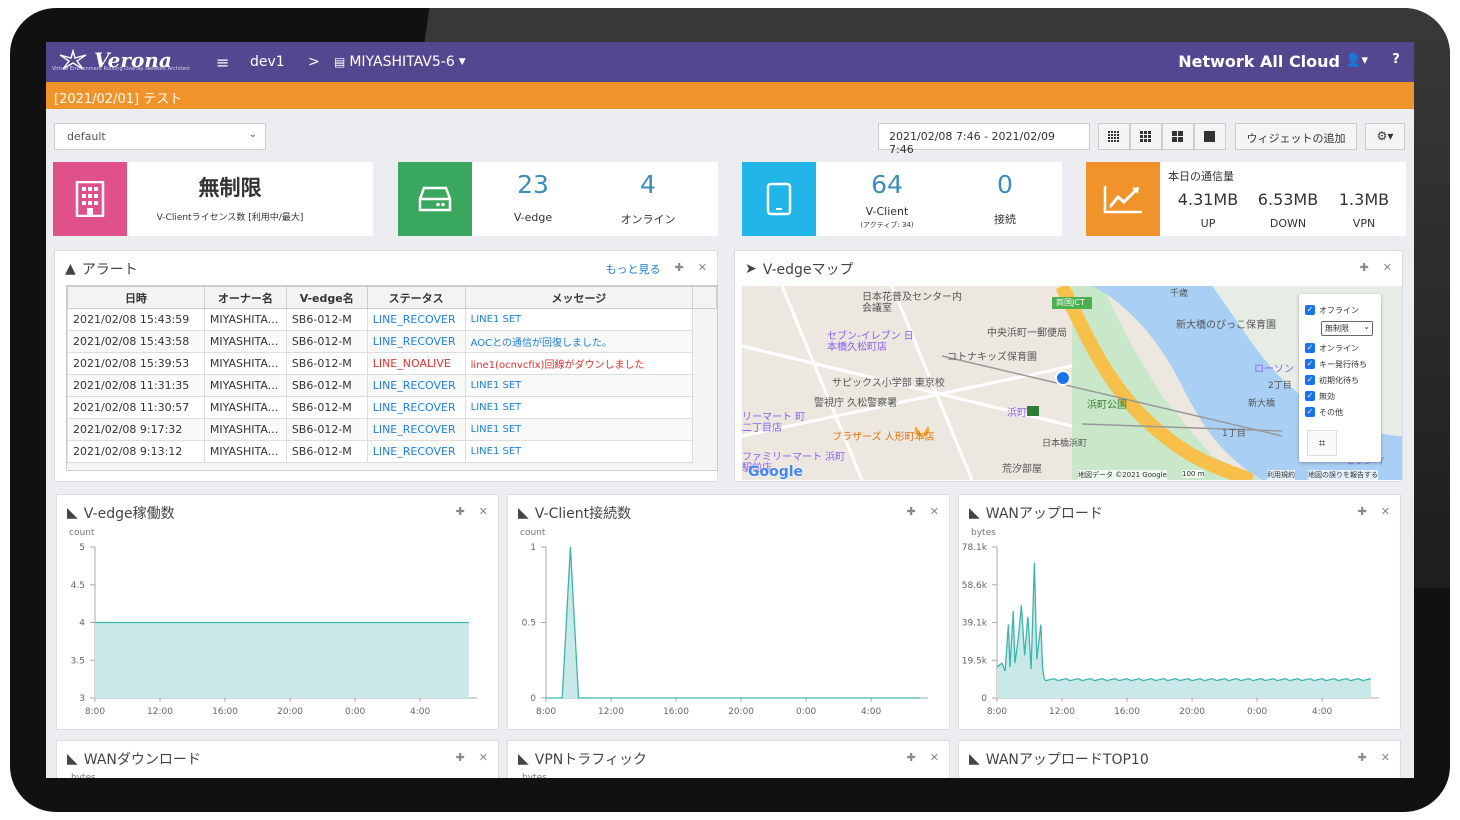 The image size is (1460, 820). What do you see at coordinates (912, 303) in the screenshot?
I see `map-label: 日本花普及センター内会議室` at bounding box center [912, 303].